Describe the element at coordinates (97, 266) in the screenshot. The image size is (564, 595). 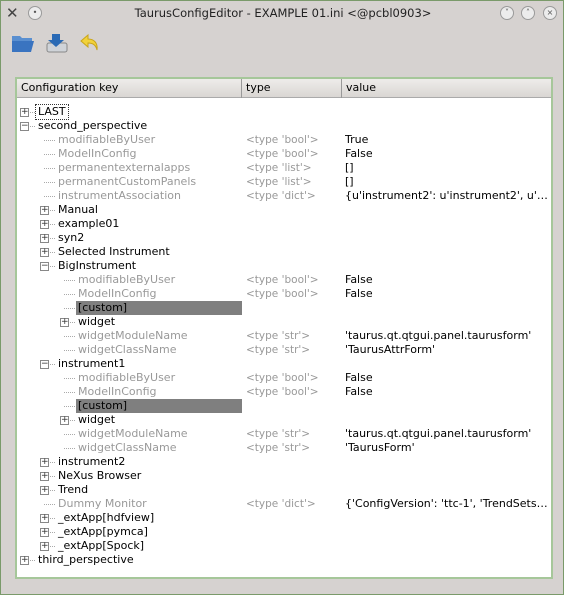
I see `row-key: BigInstrument` at that location.